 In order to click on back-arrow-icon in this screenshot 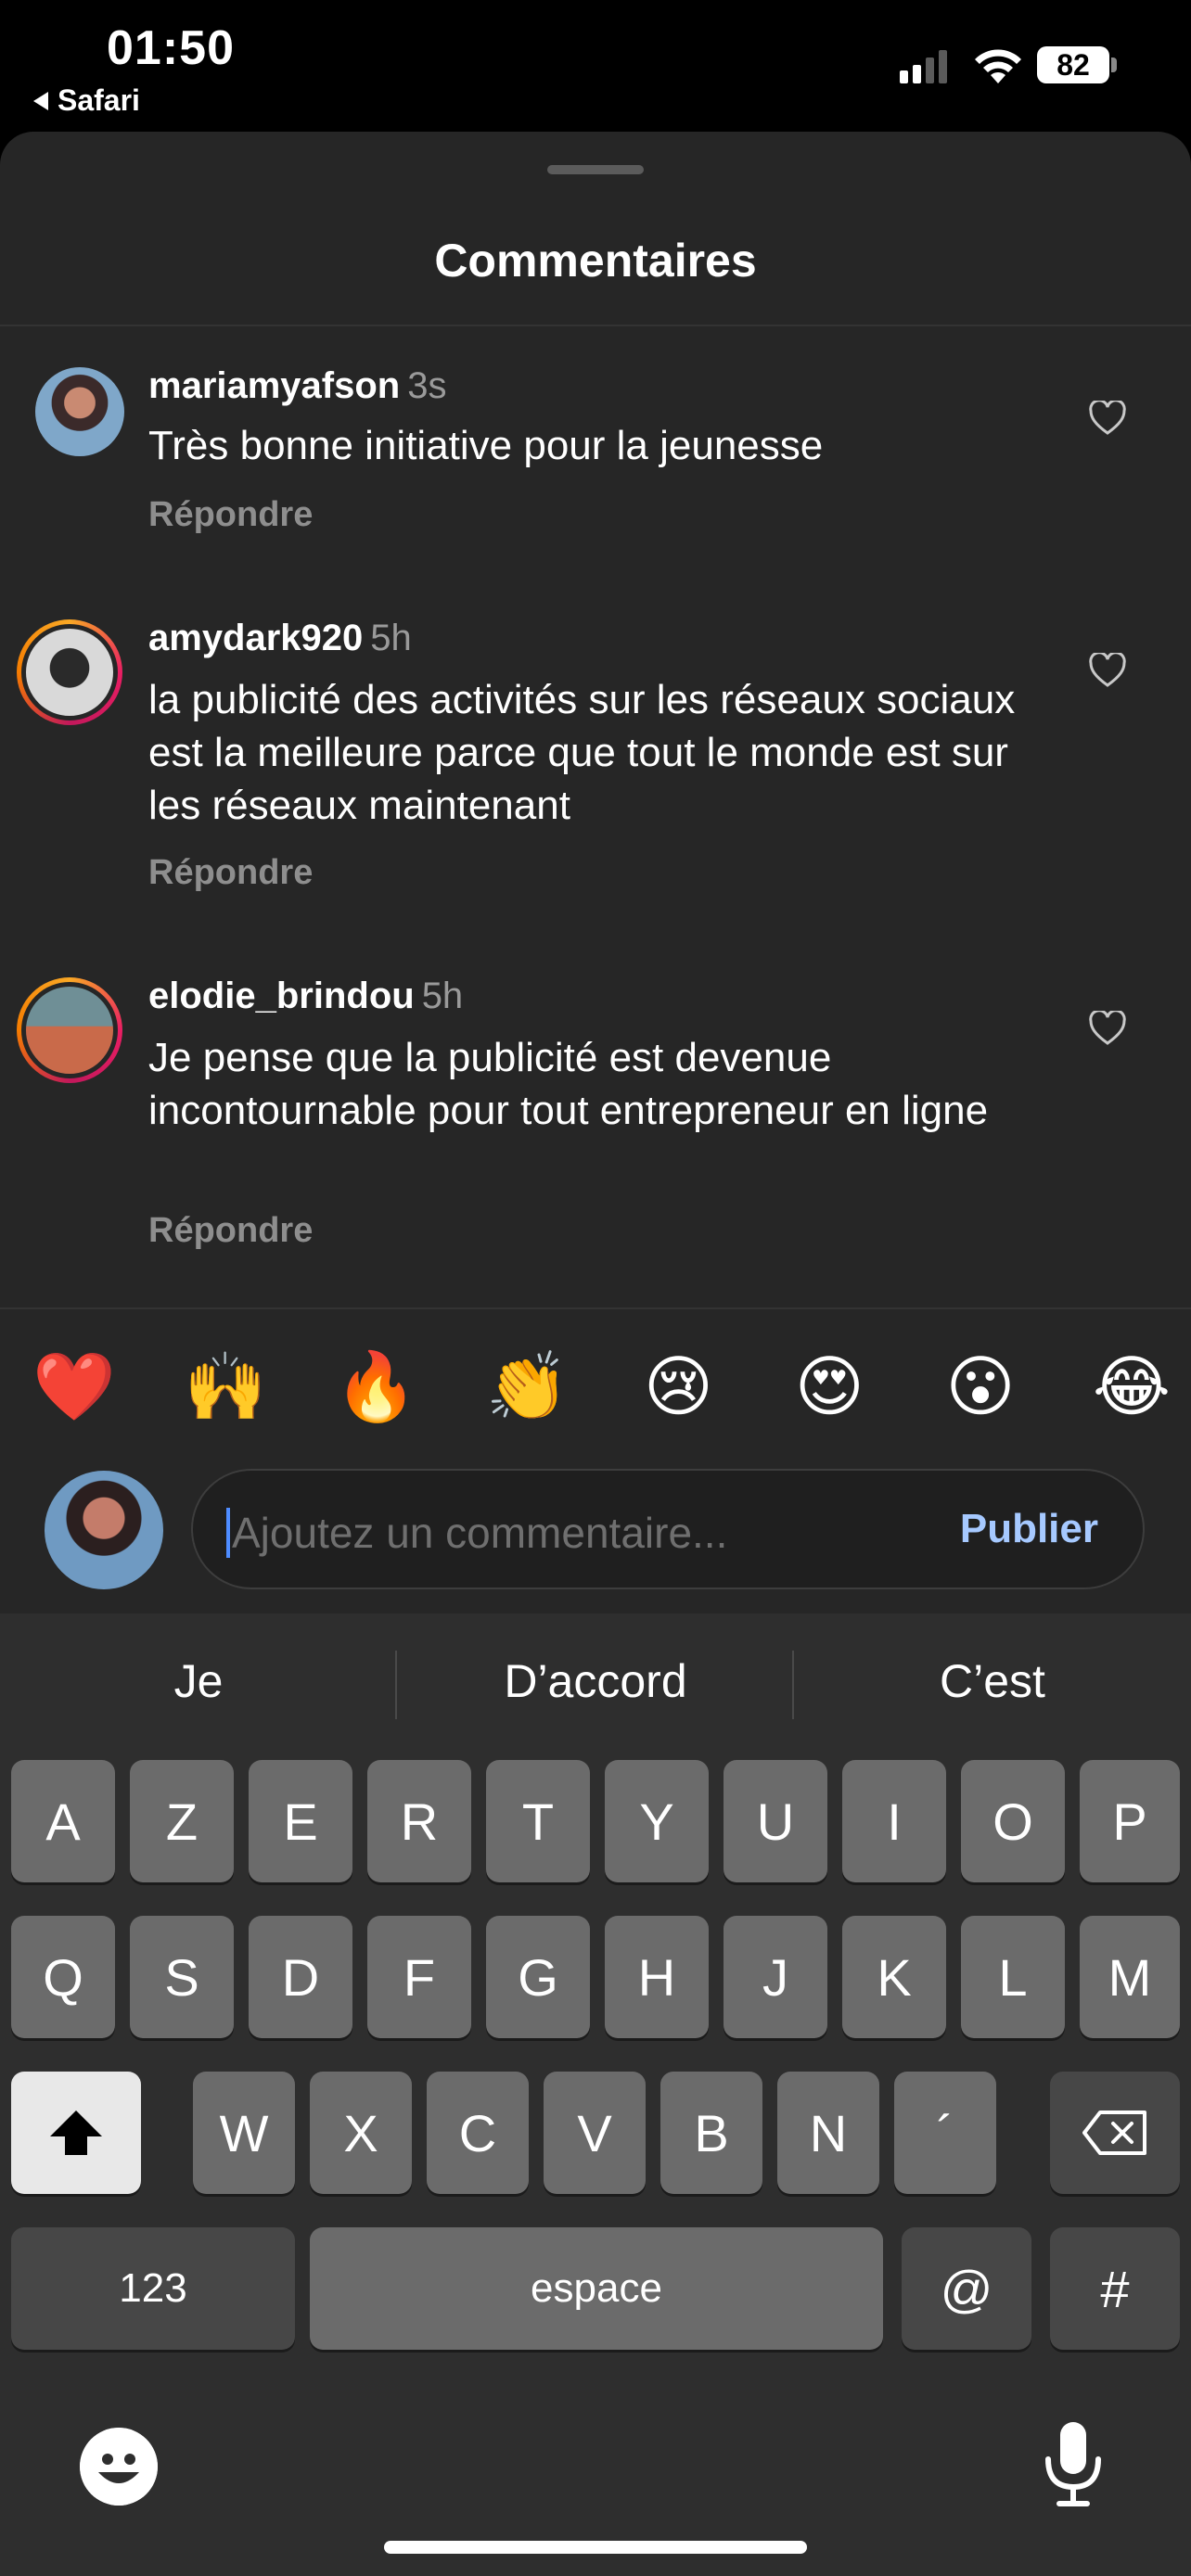, I will do `click(40, 100)`.